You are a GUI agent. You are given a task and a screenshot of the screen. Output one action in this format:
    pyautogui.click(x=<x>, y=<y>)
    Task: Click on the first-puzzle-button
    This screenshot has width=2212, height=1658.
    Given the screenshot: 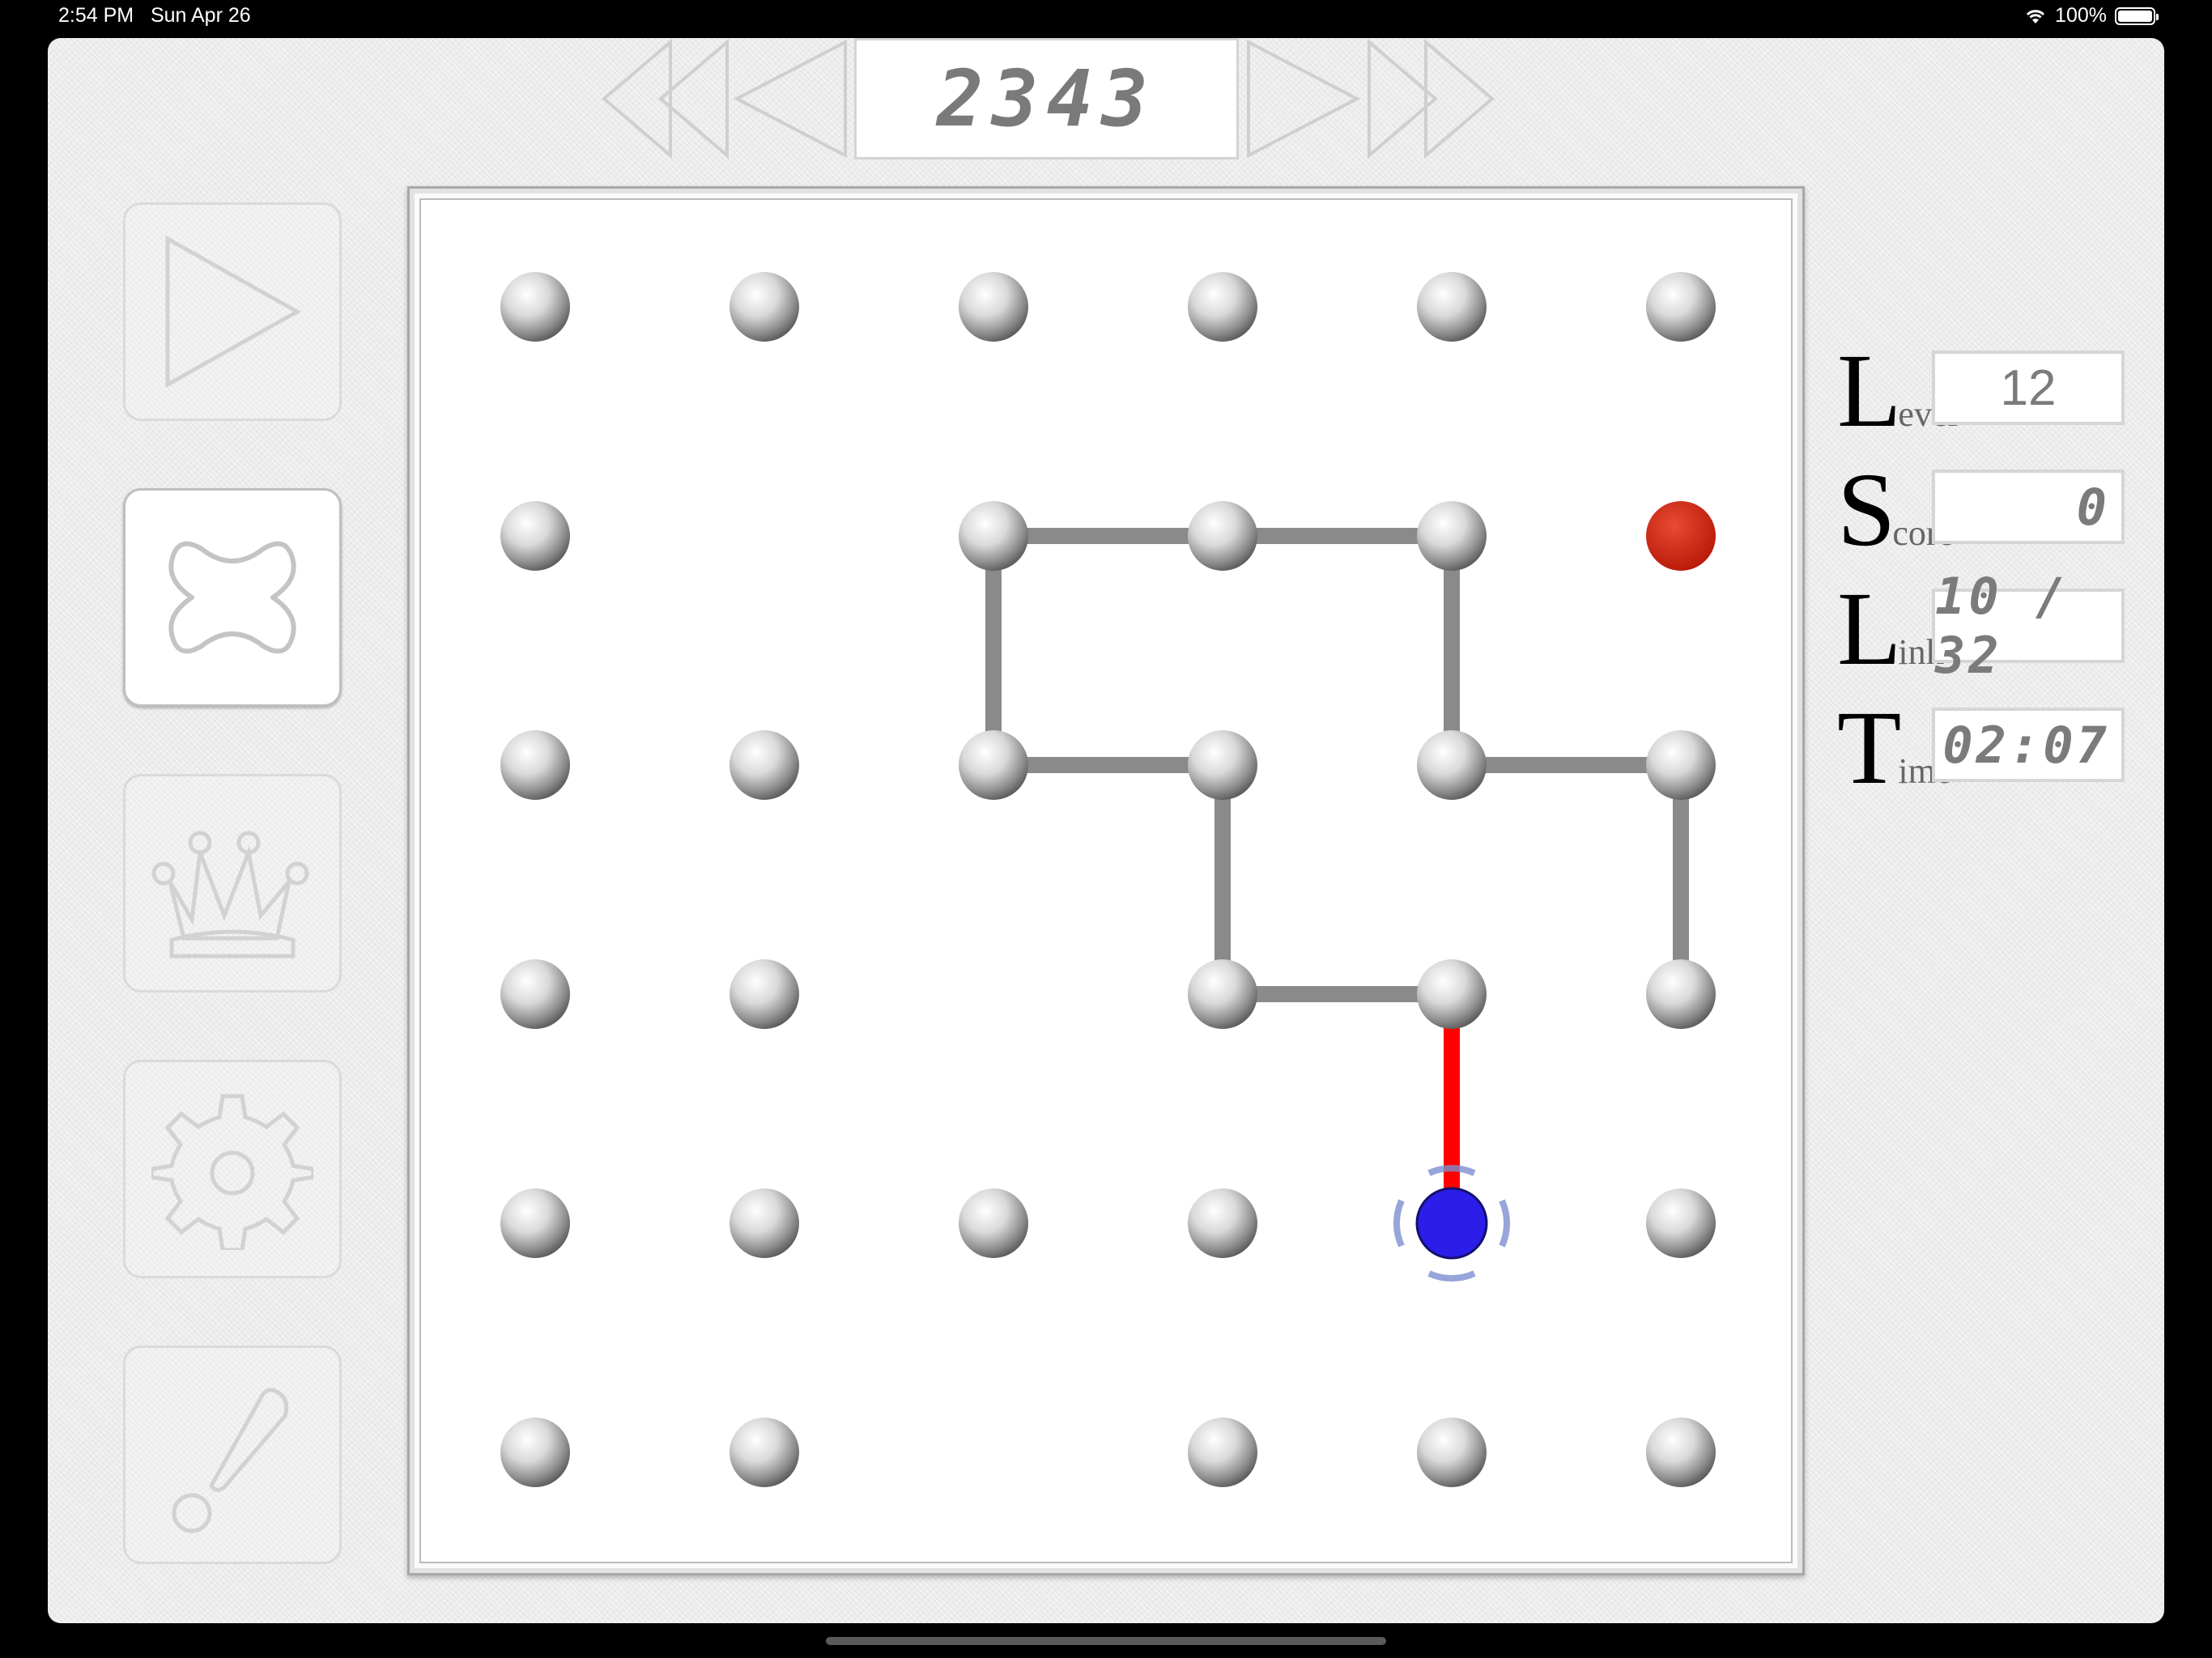 What is the action you would take?
    pyautogui.click(x=665, y=98)
    